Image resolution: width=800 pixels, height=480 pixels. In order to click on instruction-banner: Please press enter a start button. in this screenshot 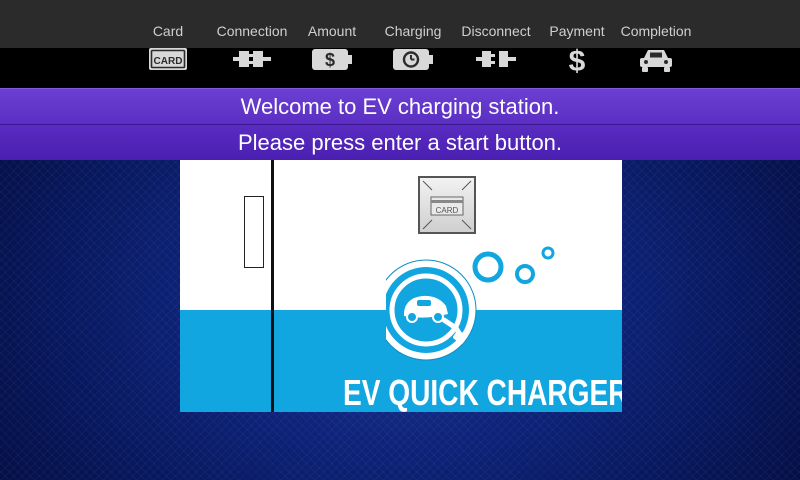, I will do `click(400, 142)`.